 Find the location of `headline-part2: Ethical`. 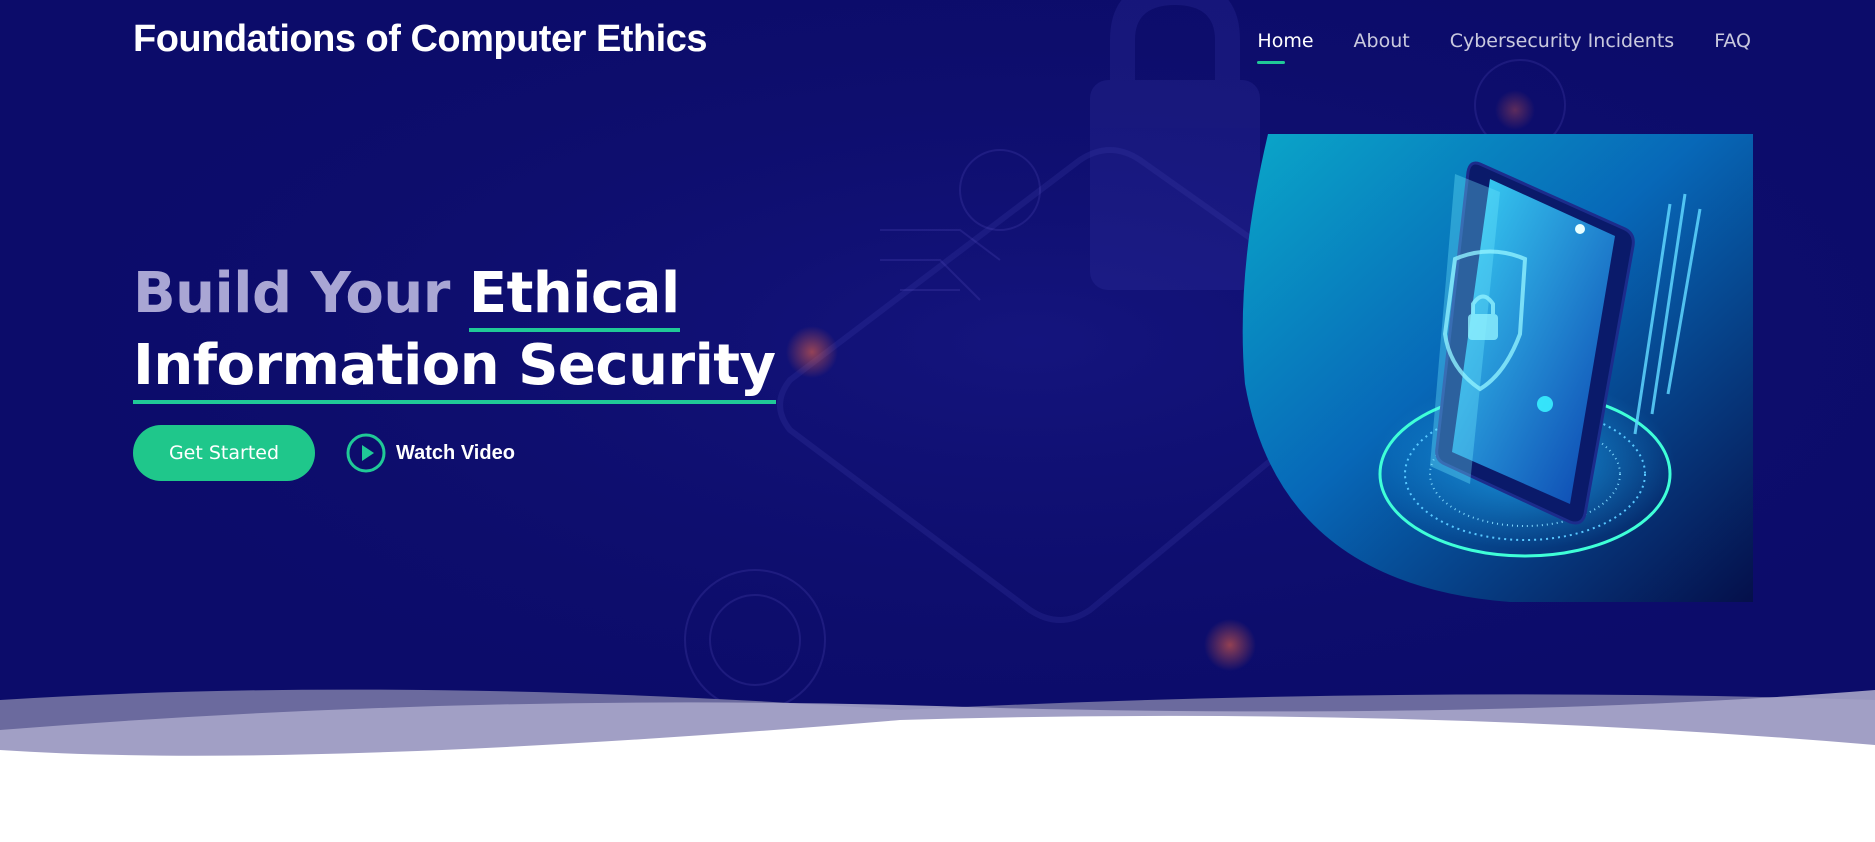

headline-part2: Ethical is located at coordinates (574, 296).